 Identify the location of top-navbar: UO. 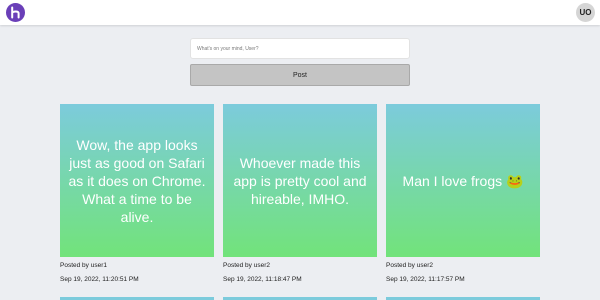
(300, 12).